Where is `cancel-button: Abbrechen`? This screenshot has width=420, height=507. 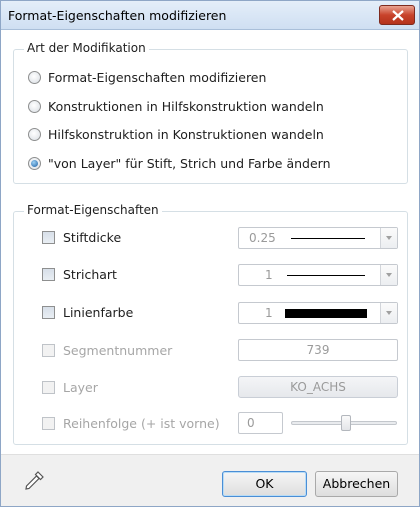
cancel-button: Abbrechen is located at coordinates (356, 484).